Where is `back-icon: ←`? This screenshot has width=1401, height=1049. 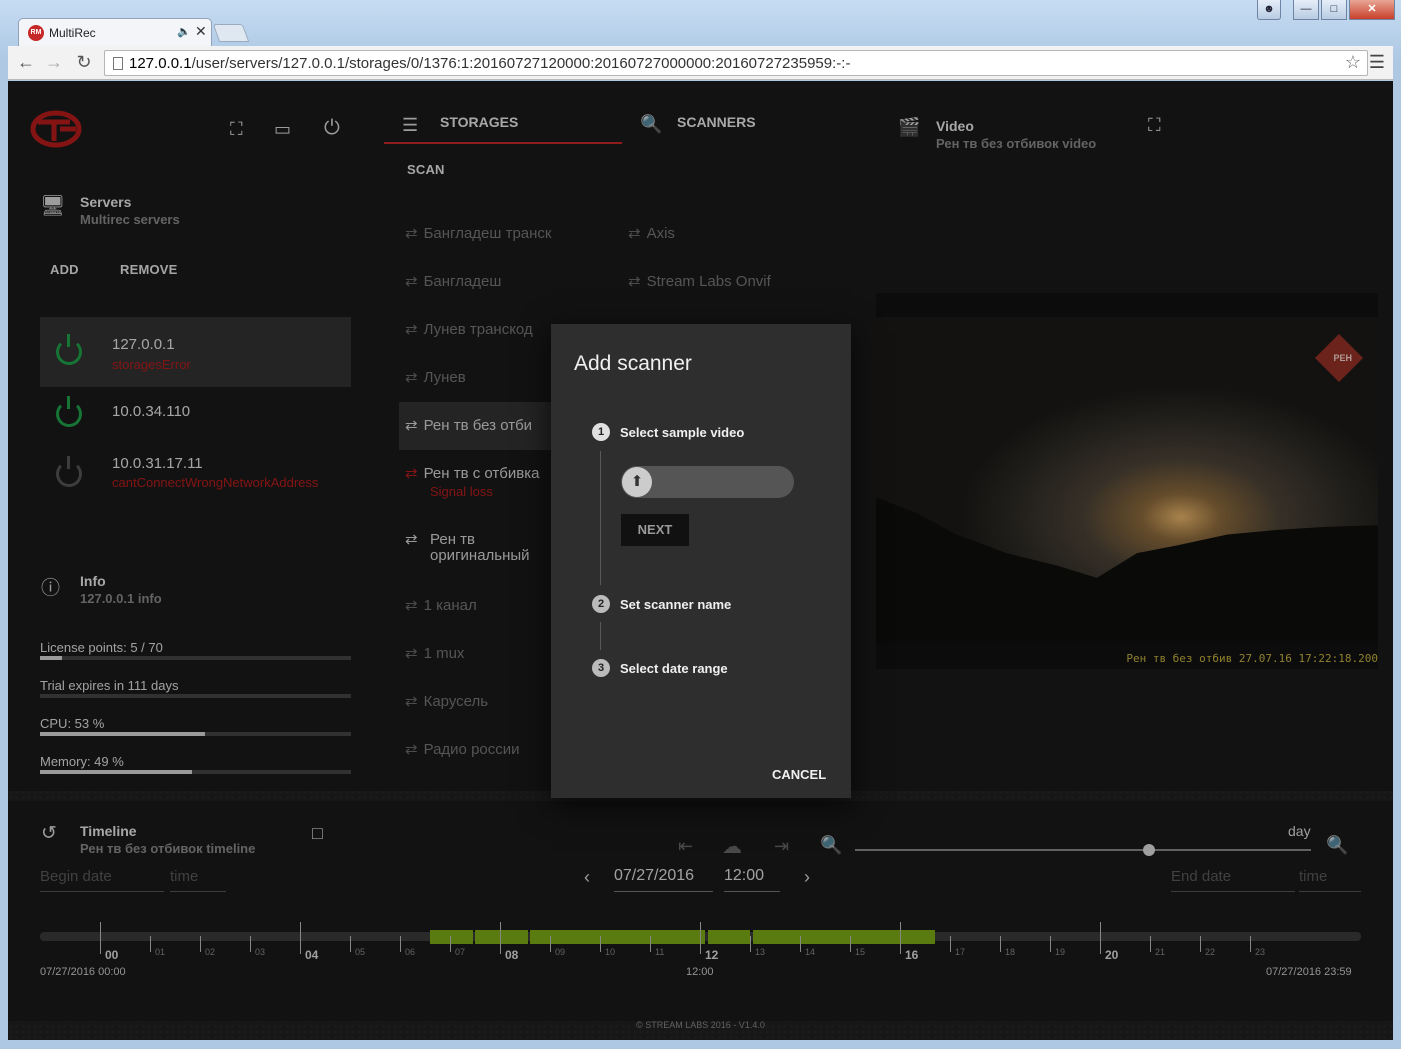
back-icon: ← is located at coordinates (26, 62).